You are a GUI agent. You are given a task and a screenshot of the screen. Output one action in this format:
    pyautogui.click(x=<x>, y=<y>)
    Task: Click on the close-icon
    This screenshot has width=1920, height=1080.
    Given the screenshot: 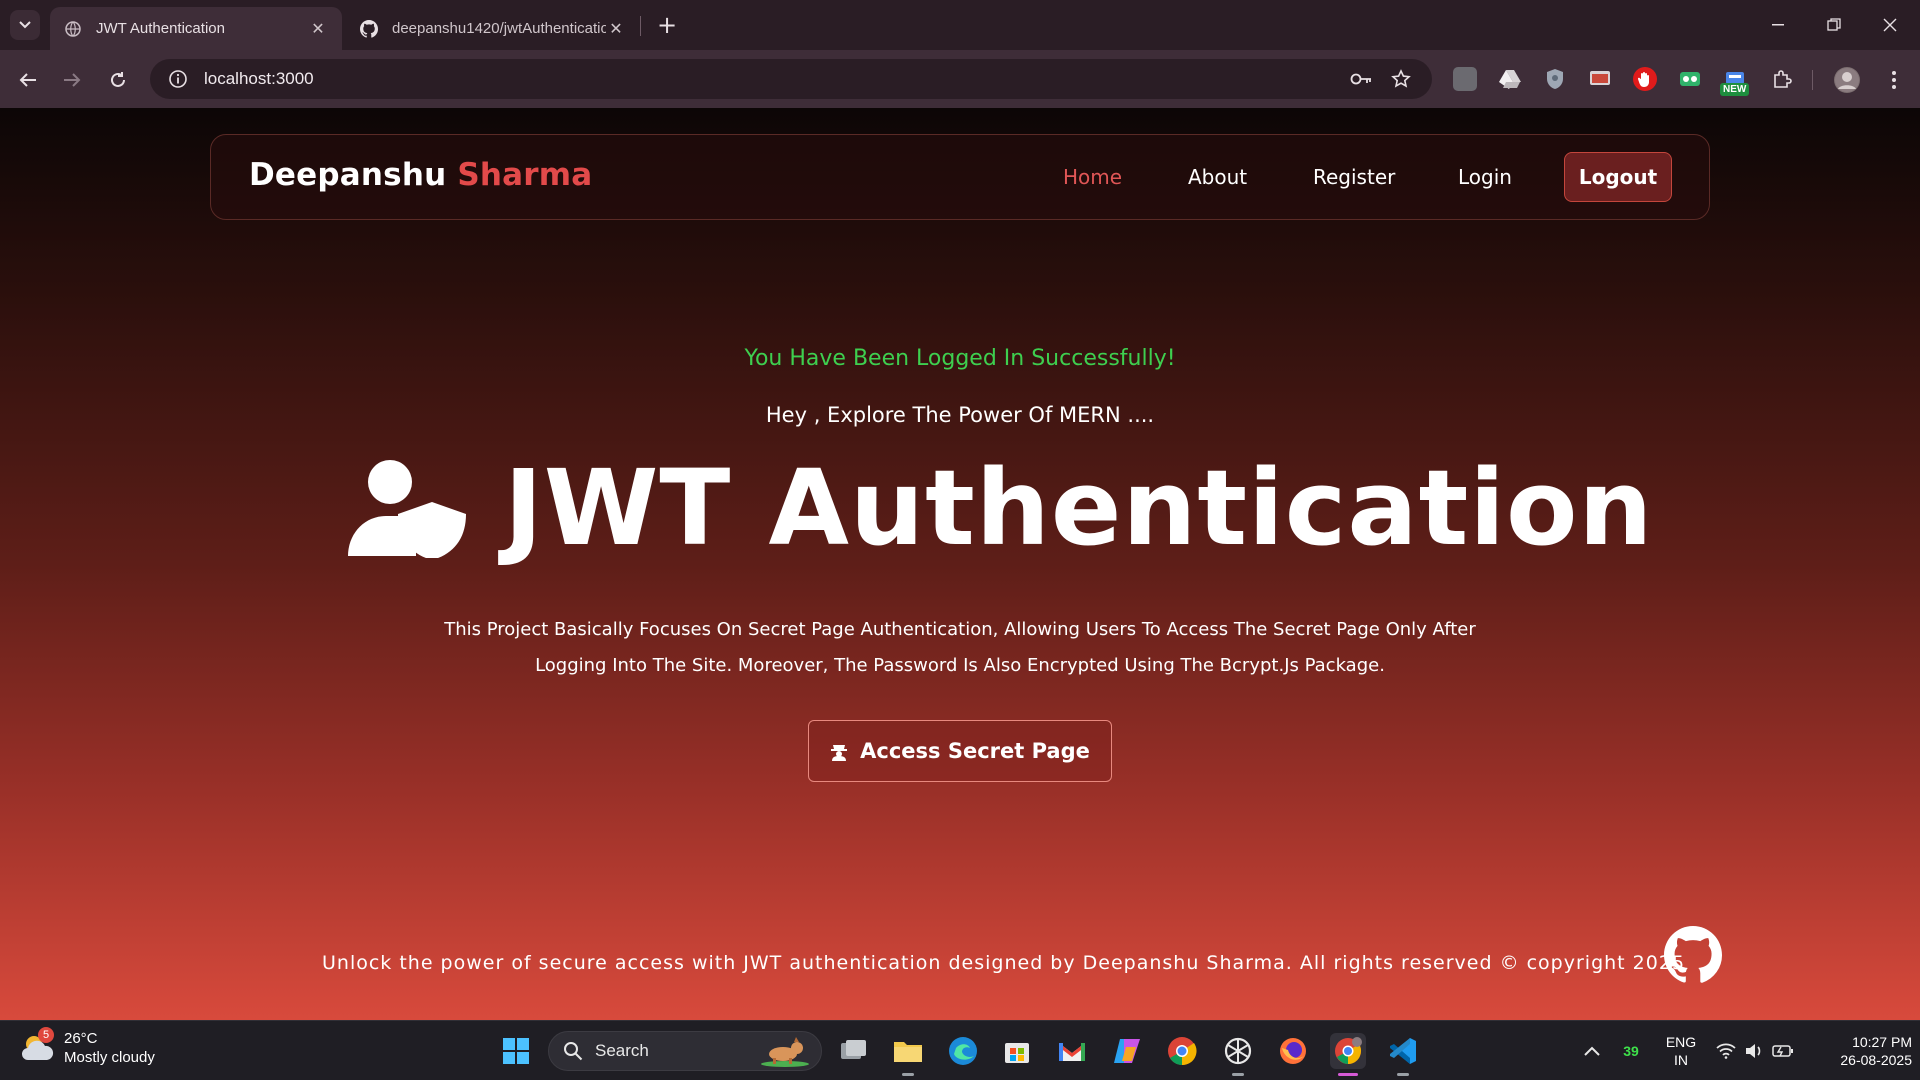 What is the action you would take?
    pyautogui.click(x=1890, y=25)
    